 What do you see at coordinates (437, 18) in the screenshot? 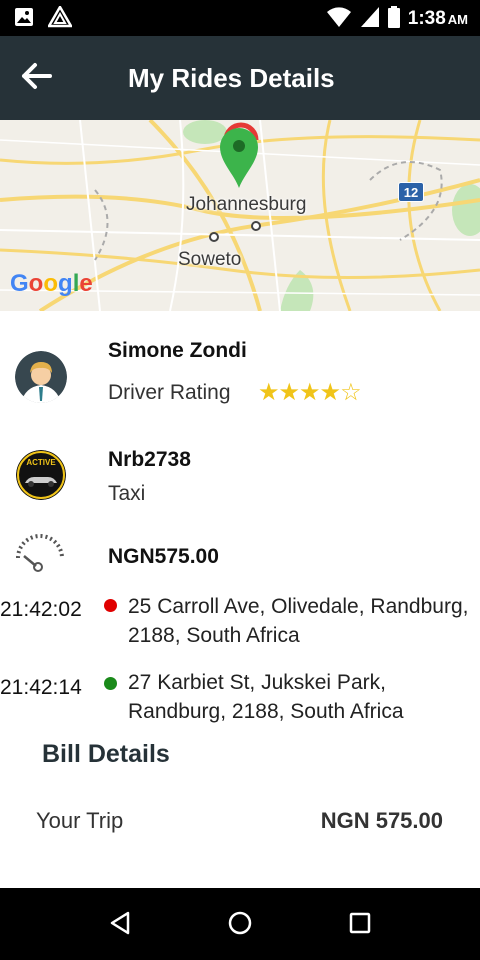
I see `status-time: 1:38 AM` at bounding box center [437, 18].